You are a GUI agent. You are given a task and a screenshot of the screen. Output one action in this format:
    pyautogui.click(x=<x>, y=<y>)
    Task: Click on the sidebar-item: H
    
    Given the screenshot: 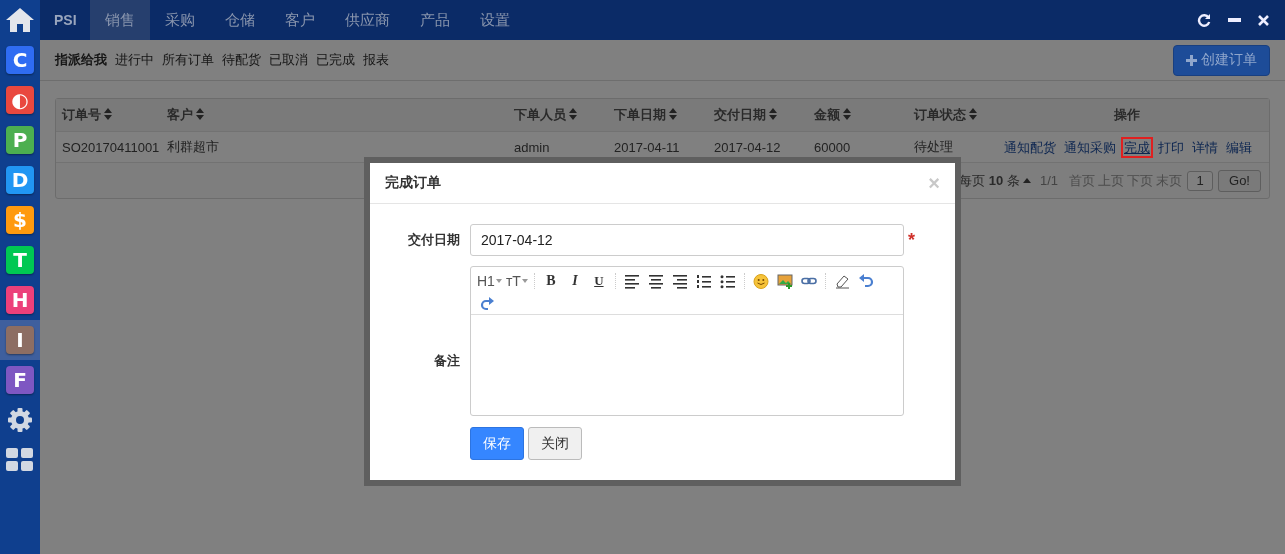 What is the action you would take?
    pyautogui.click(x=20, y=300)
    